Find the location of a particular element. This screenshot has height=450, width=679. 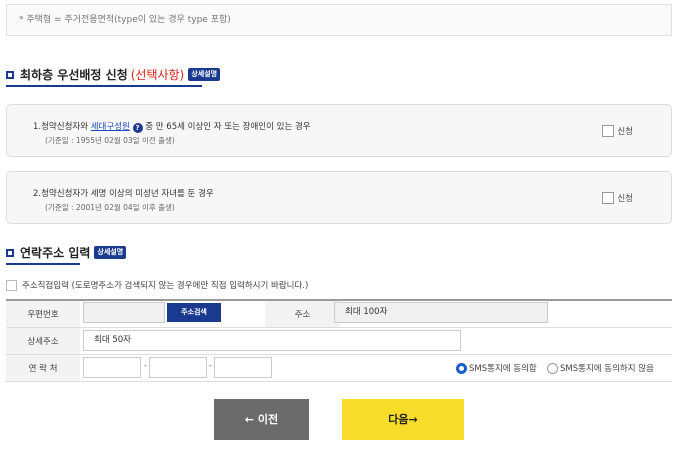

option-2-apply-checkbox: 신청 is located at coordinates (617, 198).